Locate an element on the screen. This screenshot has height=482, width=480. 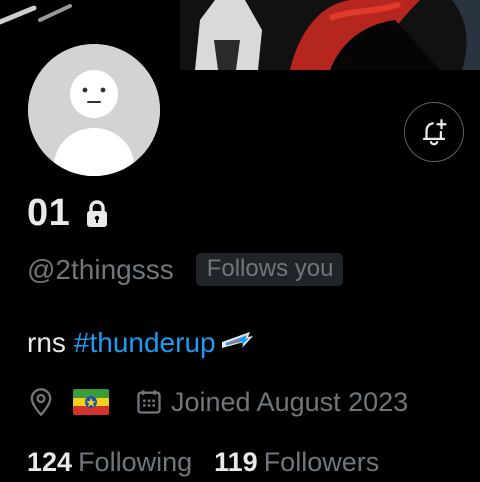
ethiopia-flag is located at coordinates (91, 402).